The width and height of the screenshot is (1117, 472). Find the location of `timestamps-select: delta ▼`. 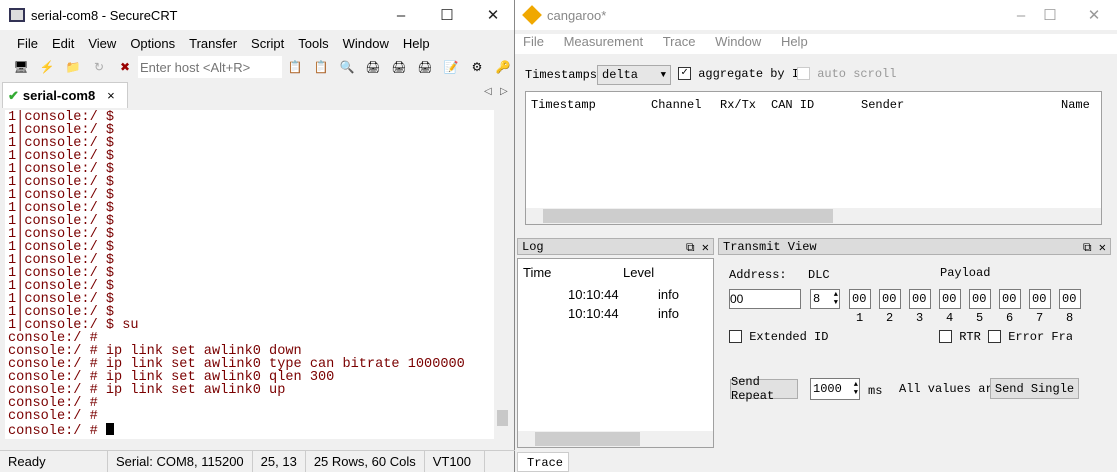

timestamps-select: delta ▼ is located at coordinates (634, 75).